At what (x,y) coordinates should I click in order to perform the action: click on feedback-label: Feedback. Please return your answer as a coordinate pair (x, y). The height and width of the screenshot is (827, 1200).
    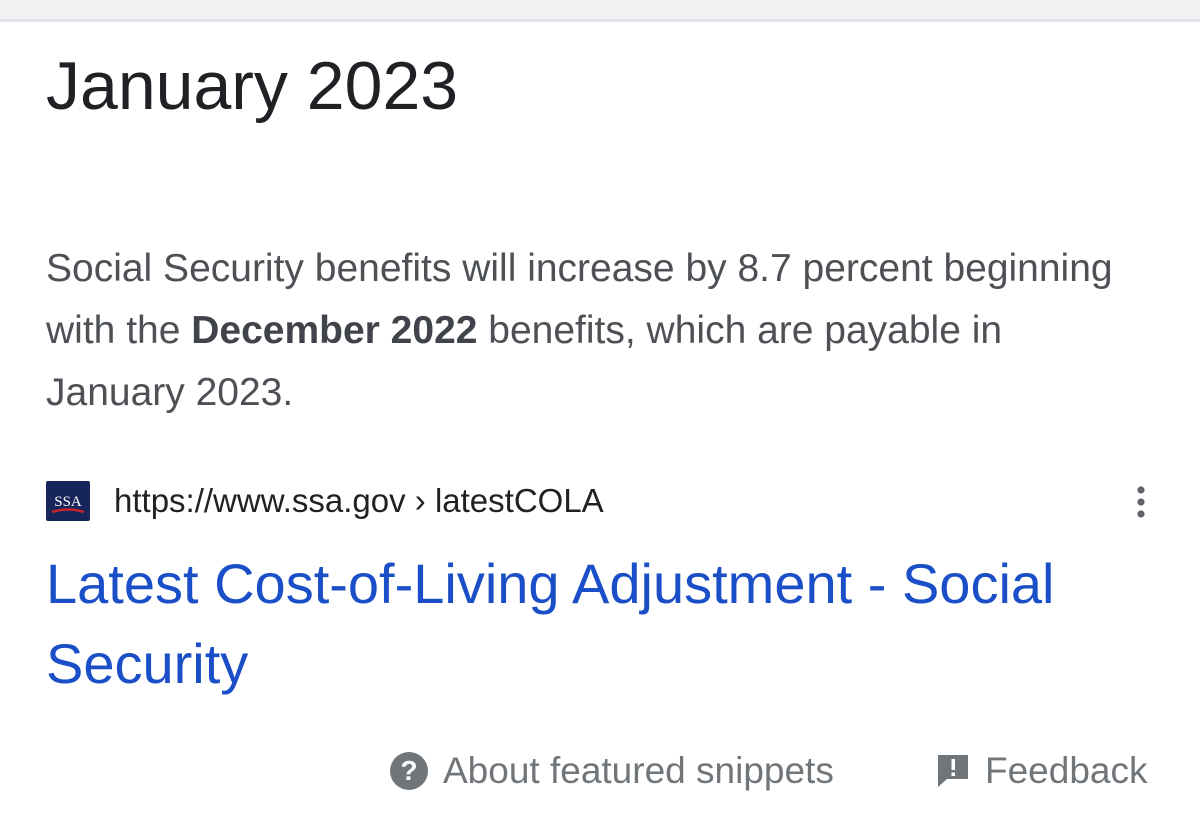
    Looking at the image, I should click on (1066, 770).